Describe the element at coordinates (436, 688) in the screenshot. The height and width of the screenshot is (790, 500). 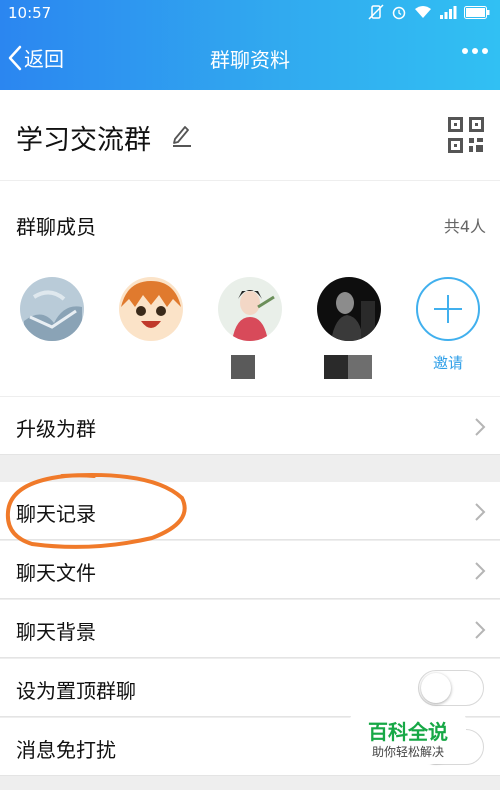
I see `toggle-knob` at that location.